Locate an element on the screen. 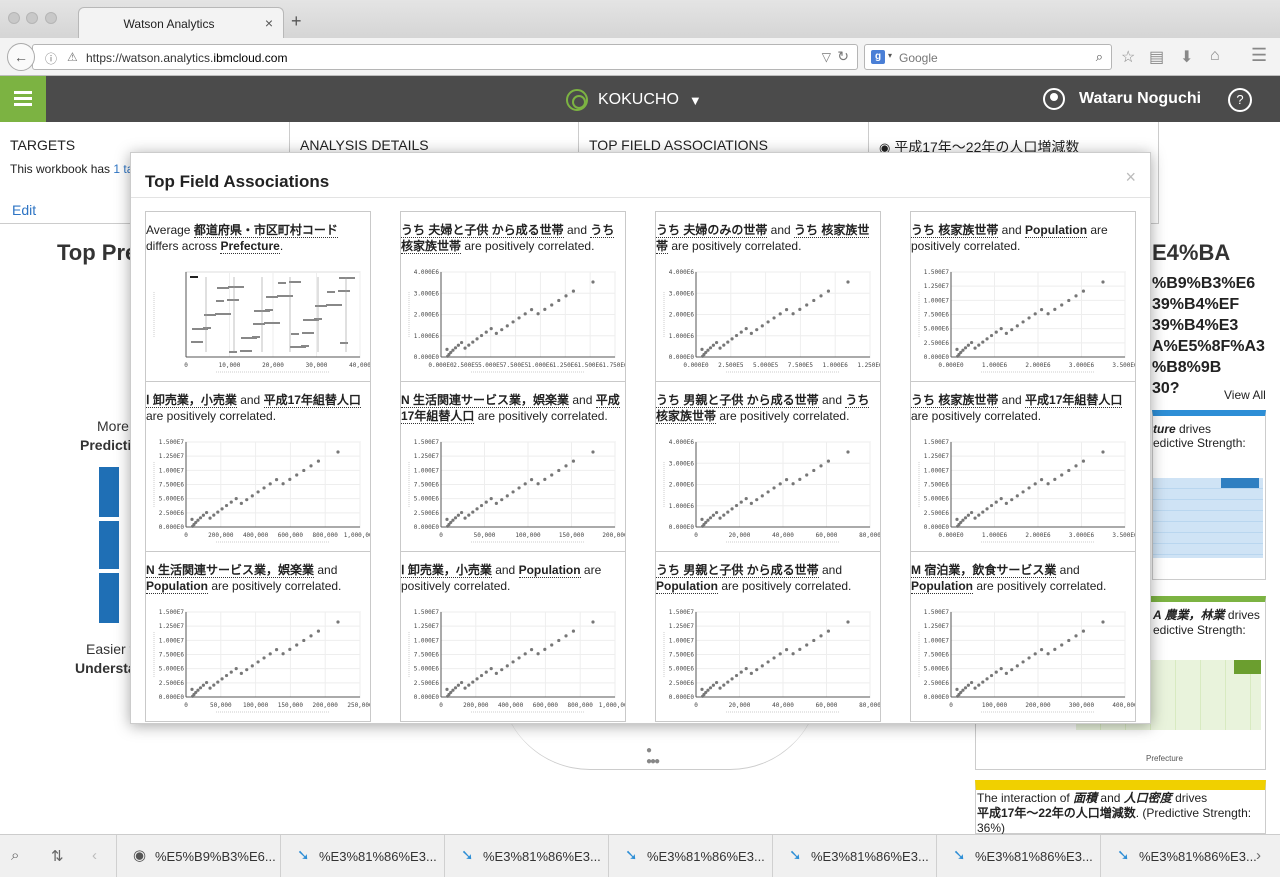 Image resolution: width=1280 pixels, height=877 pixels. bookmark-star-icon: ☆ is located at coordinates (1128, 57).